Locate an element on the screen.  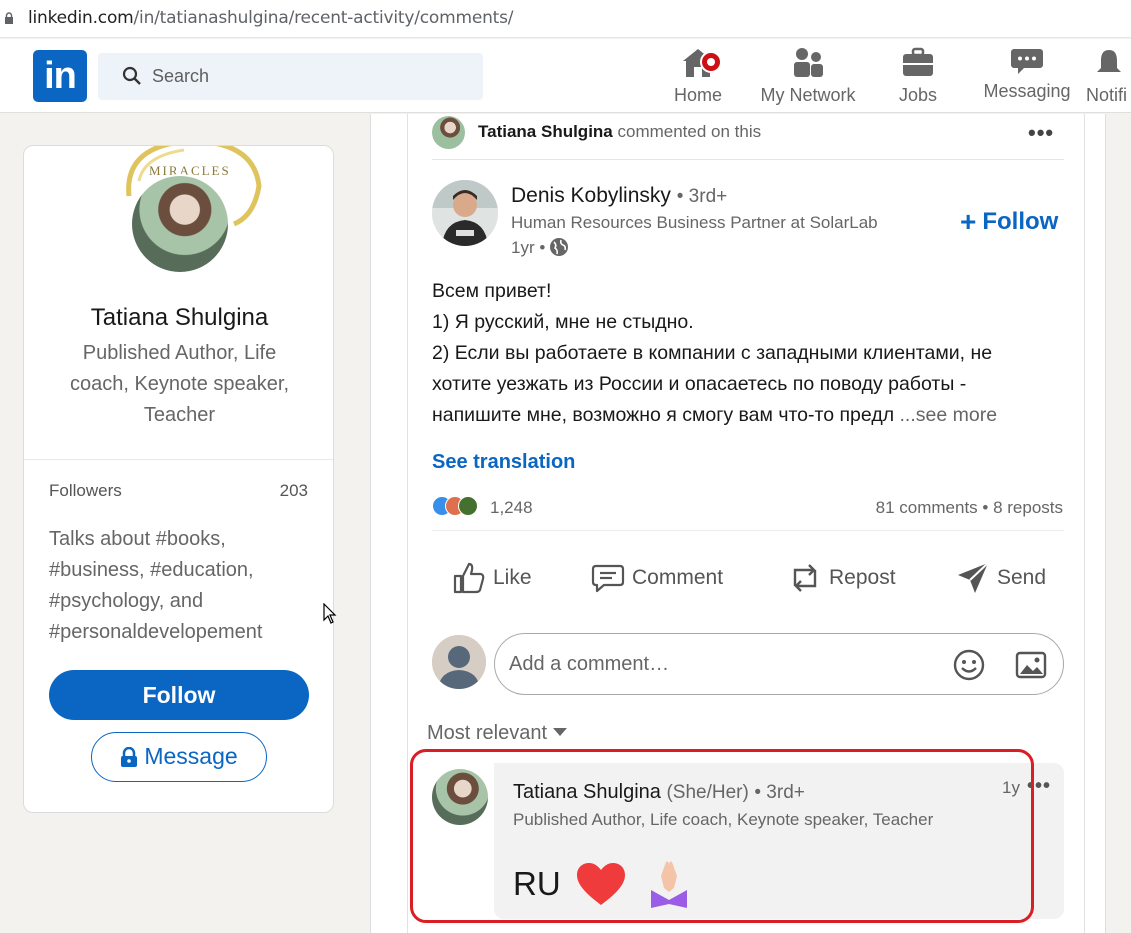
thumbs-up-icon is located at coordinates (469, 578).